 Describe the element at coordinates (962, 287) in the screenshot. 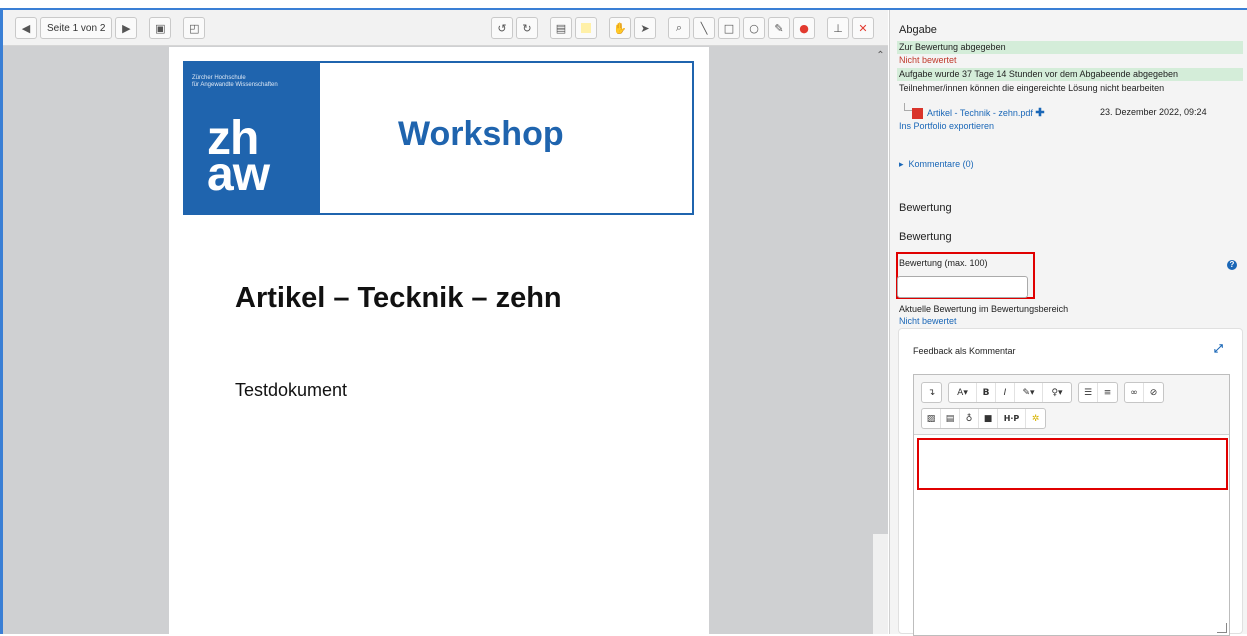

I see `grade-input` at that location.